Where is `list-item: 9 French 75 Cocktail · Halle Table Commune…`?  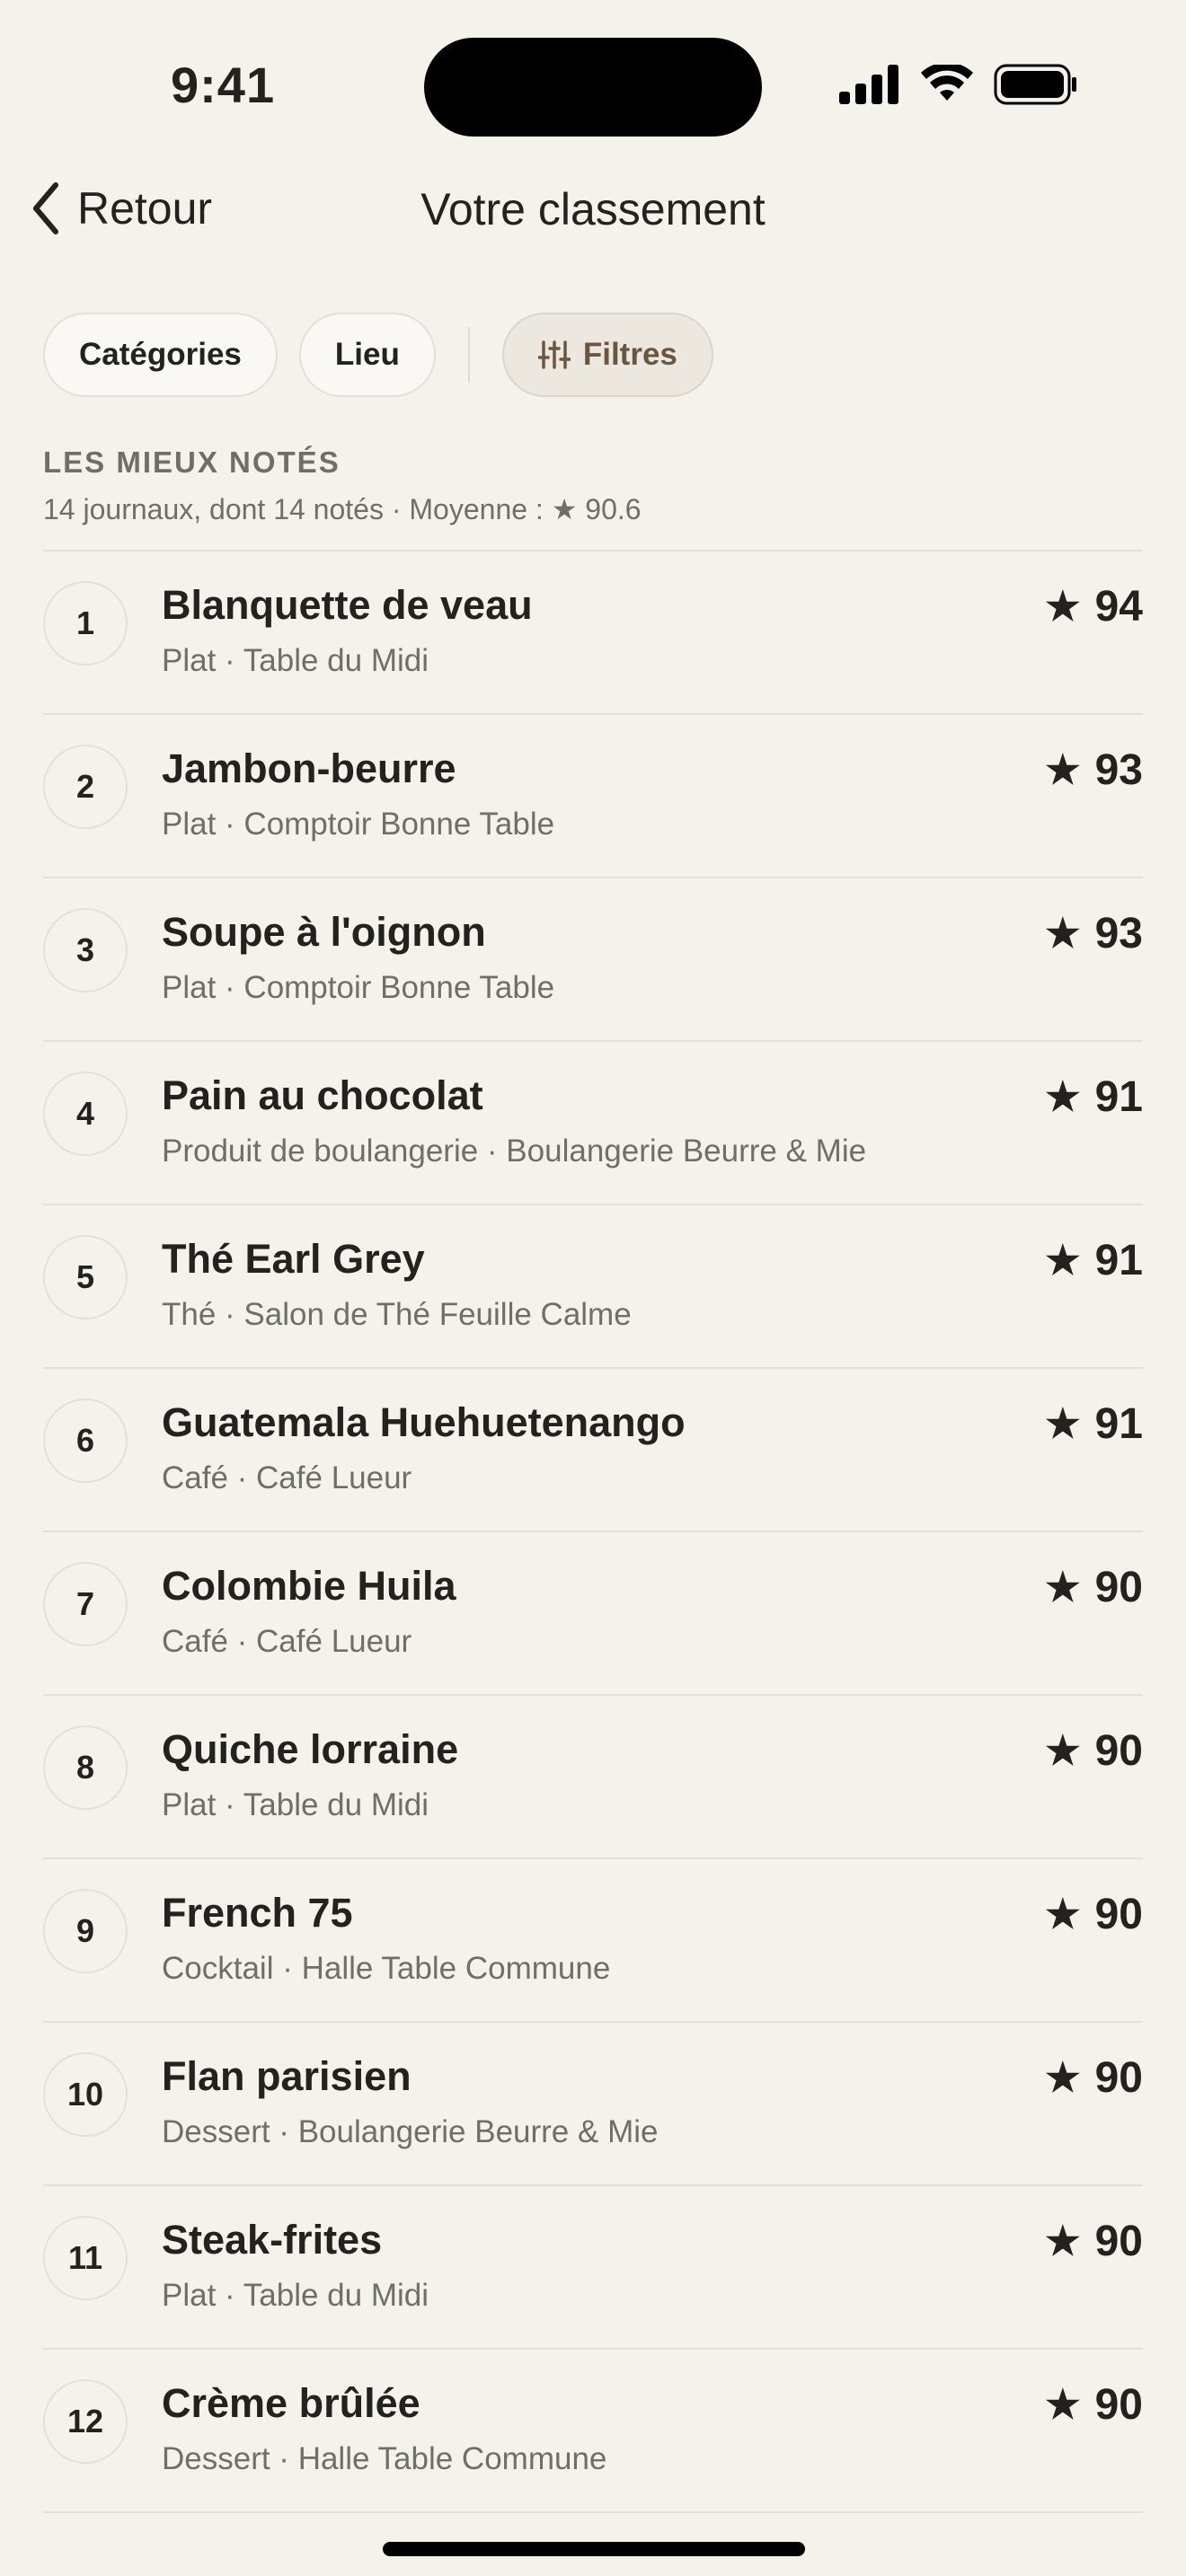
list-item: 9 French 75 Cocktail · Halle Table Commune… is located at coordinates (593, 1941).